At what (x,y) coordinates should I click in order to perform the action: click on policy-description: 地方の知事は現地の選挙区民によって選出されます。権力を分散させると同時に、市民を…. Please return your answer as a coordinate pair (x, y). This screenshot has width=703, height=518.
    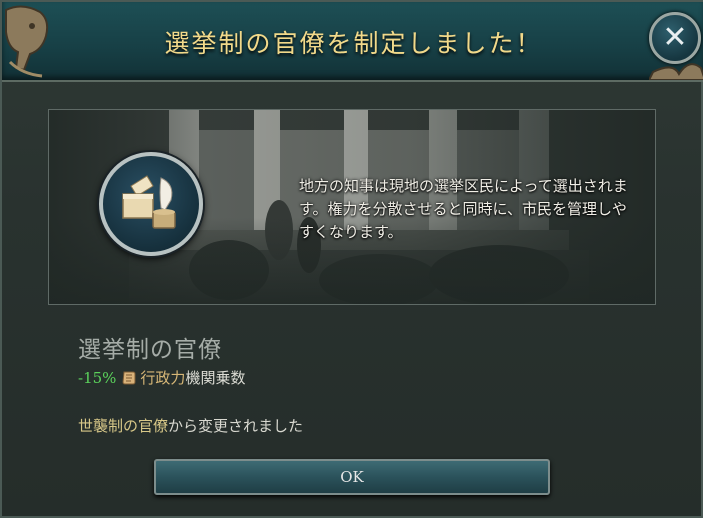
    Looking at the image, I should click on (463, 209).